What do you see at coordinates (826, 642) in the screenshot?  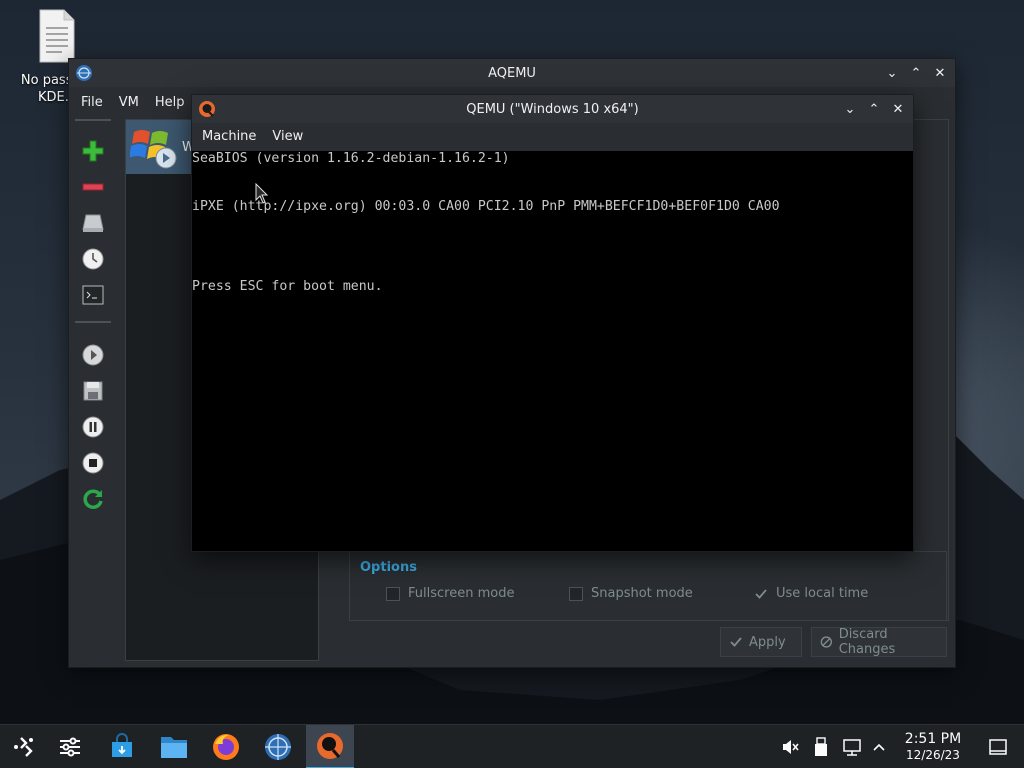 I see `cancel-icon` at bounding box center [826, 642].